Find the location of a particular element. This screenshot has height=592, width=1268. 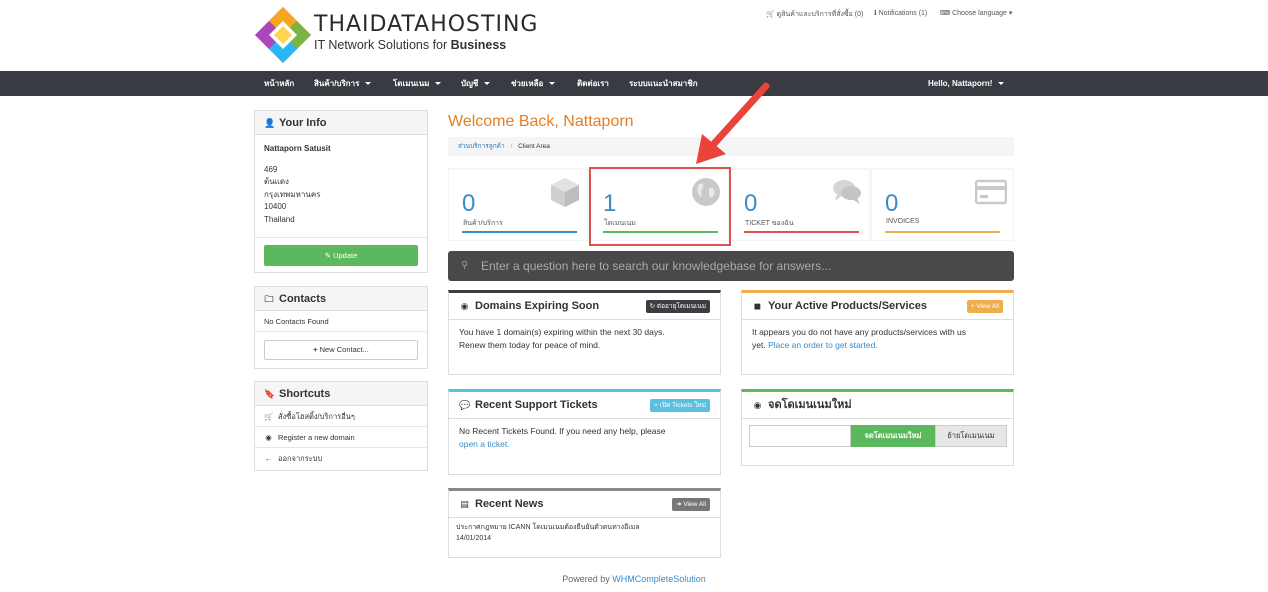

nav-affiliates: ระบบแนะนำสมาชิก is located at coordinates (663, 83).